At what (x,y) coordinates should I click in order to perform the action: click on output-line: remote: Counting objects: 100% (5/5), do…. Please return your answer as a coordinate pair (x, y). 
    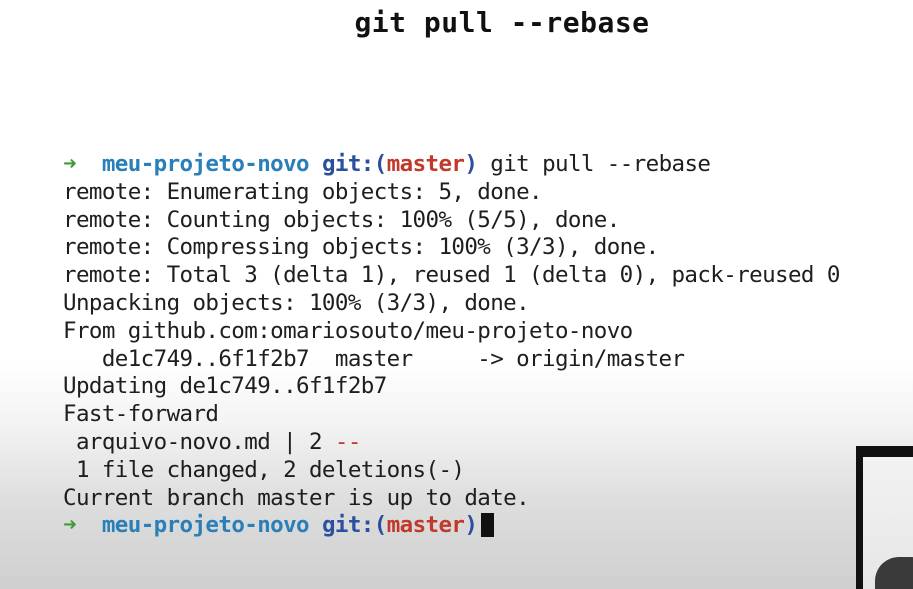
    Looking at the image, I should click on (341, 219).